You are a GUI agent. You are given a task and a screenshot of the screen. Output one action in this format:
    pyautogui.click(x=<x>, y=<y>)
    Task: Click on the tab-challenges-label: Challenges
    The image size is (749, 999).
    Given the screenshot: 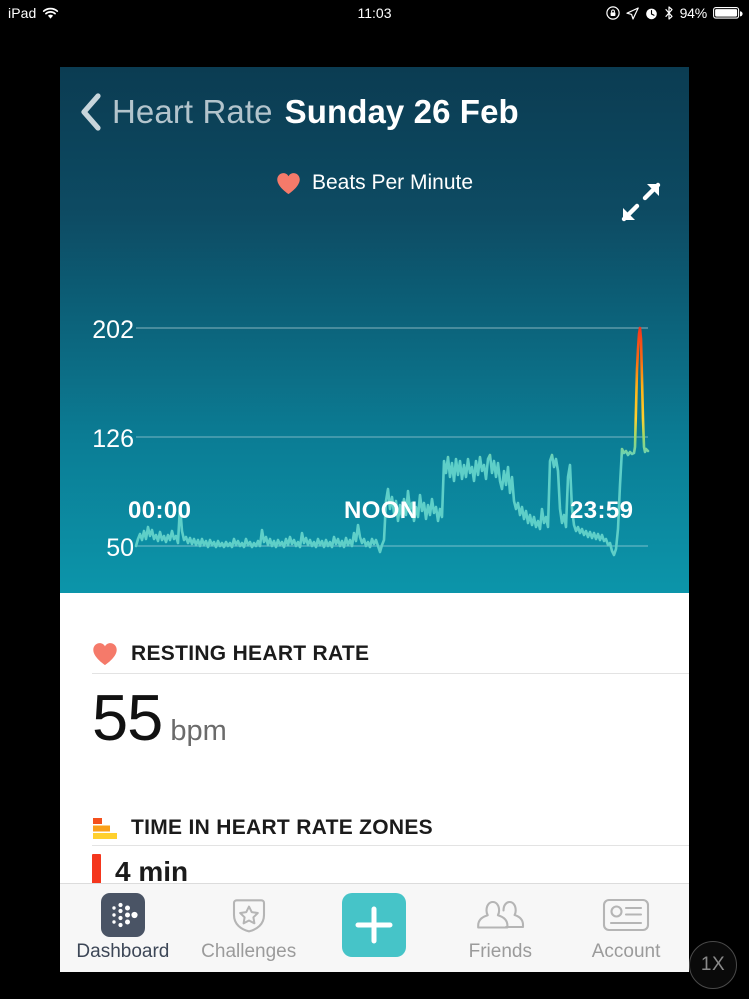 What is the action you would take?
    pyautogui.click(x=249, y=951)
    